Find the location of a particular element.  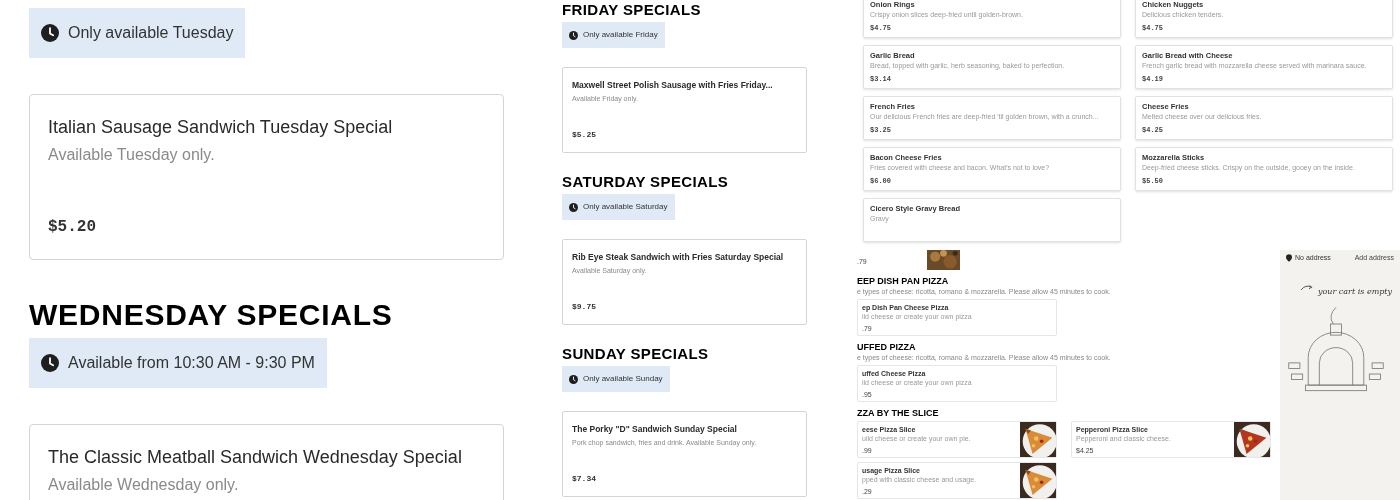

section-heading: FRIDAY SPECIALS is located at coordinates (631, 9).